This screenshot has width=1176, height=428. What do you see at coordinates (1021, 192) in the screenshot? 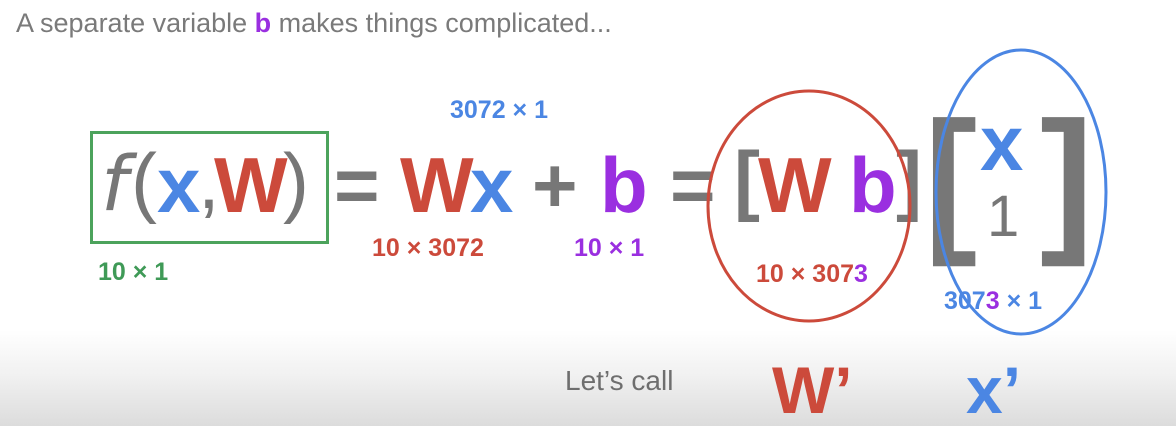
I see `x-prime-circle` at bounding box center [1021, 192].